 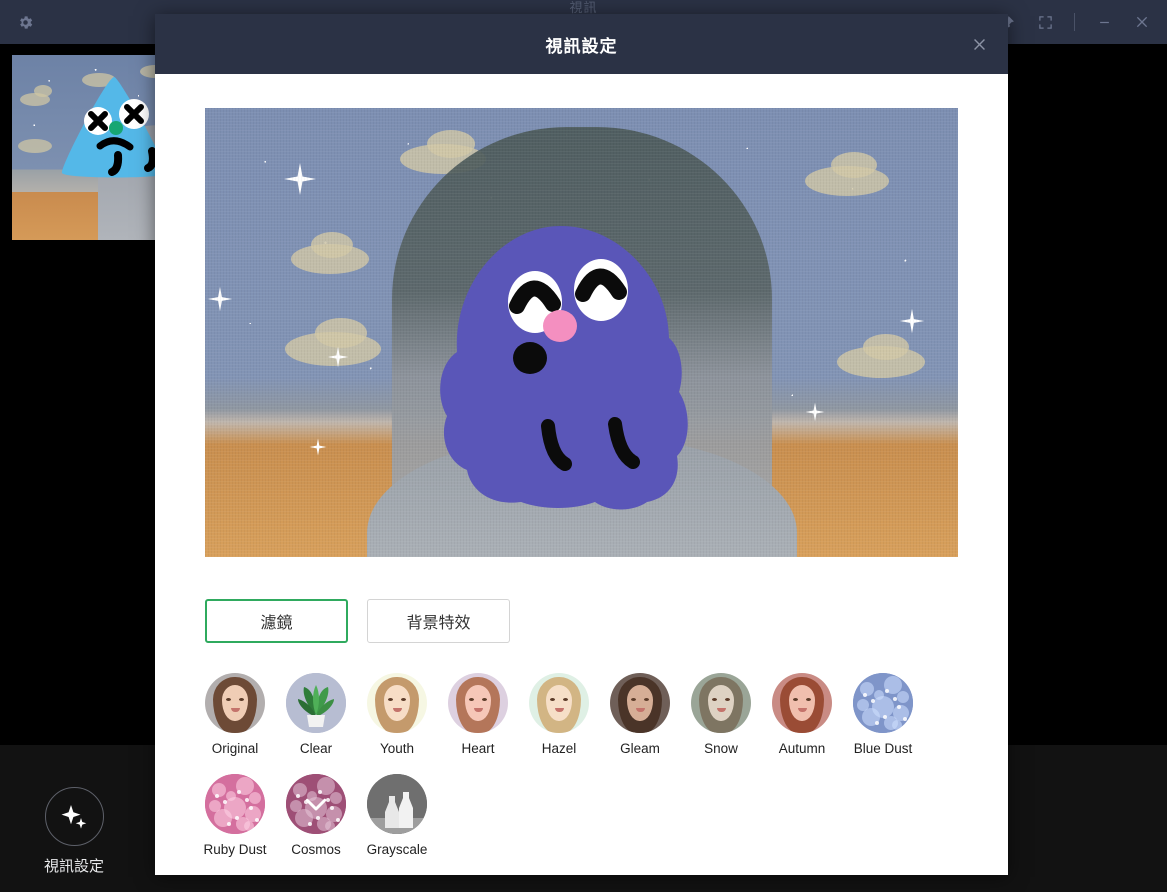 What do you see at coordinates (721, 748) in the screenshot?
I see `filter-label: Snow` at bounding box center [721, 748].